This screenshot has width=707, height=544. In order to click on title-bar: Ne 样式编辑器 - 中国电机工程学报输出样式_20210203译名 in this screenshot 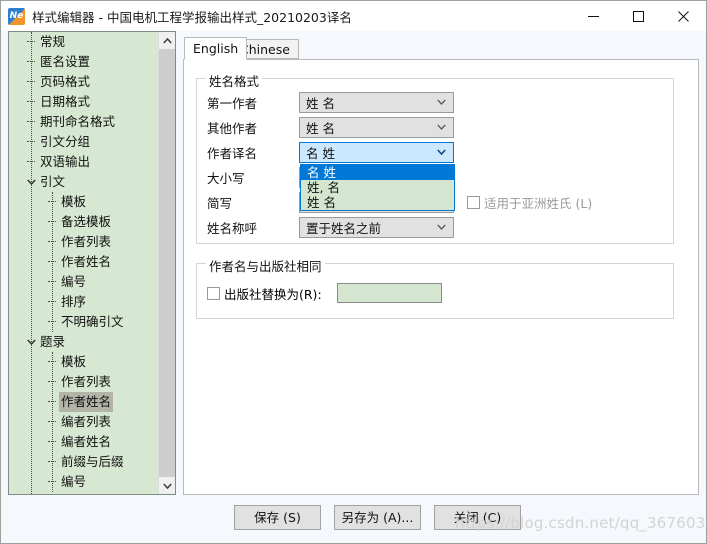, I will do `click(353, 16)`.